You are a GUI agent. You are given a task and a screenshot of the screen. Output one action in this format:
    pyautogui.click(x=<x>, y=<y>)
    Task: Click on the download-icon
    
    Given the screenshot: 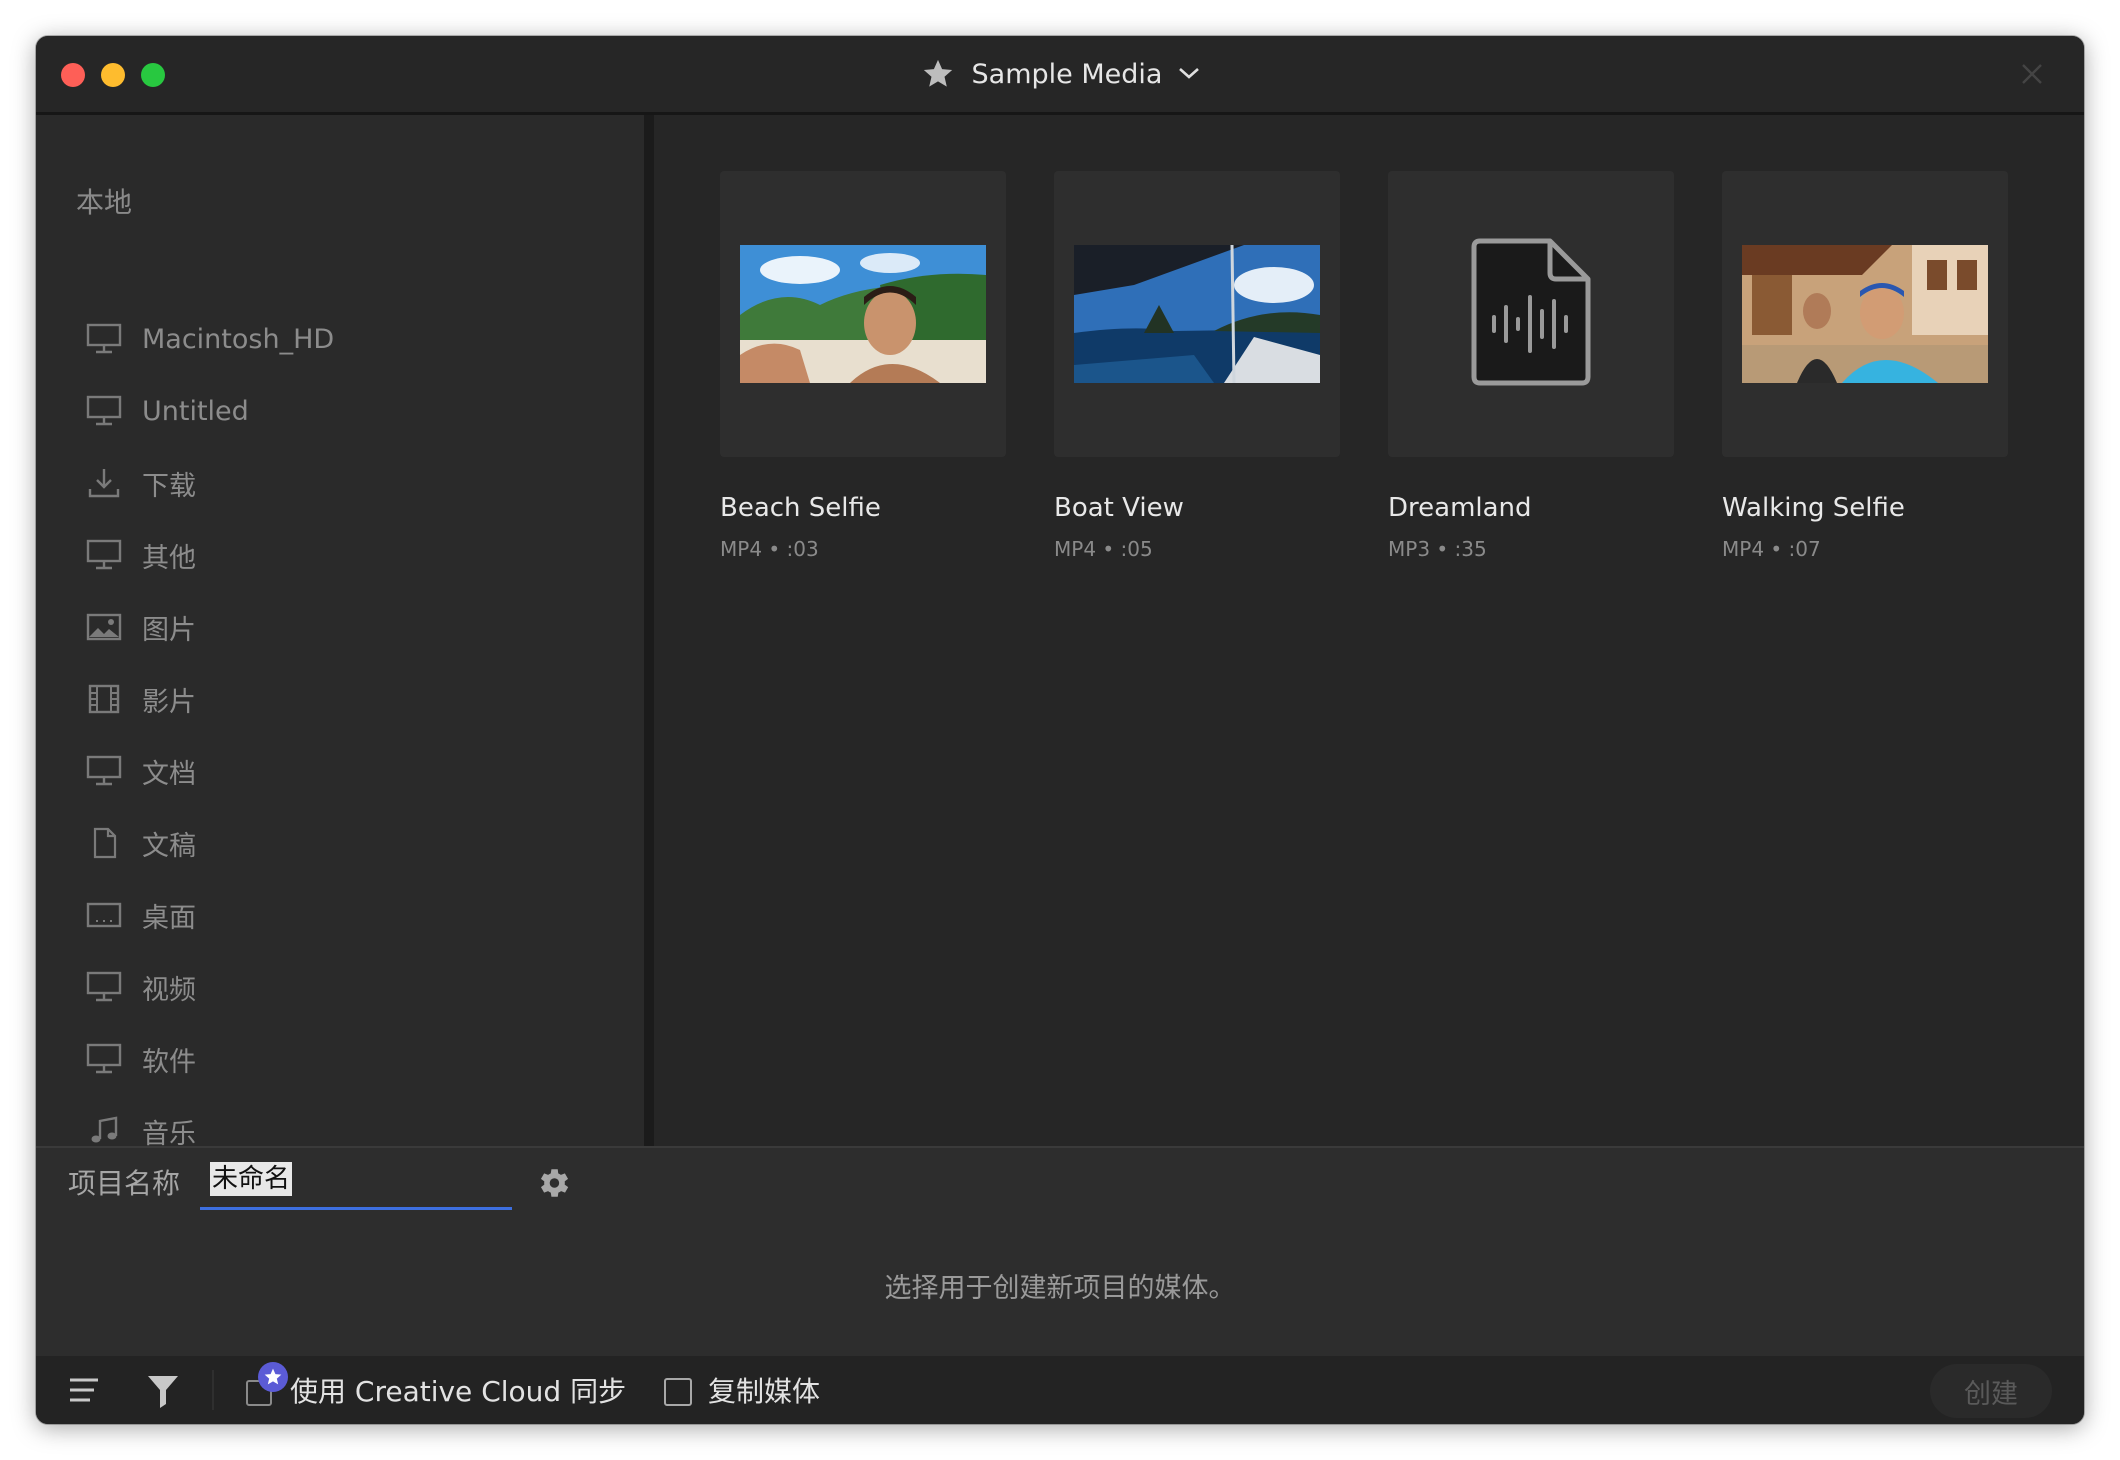 What is the action you would take?
    pyautogui.click(x=104, y=483)
    